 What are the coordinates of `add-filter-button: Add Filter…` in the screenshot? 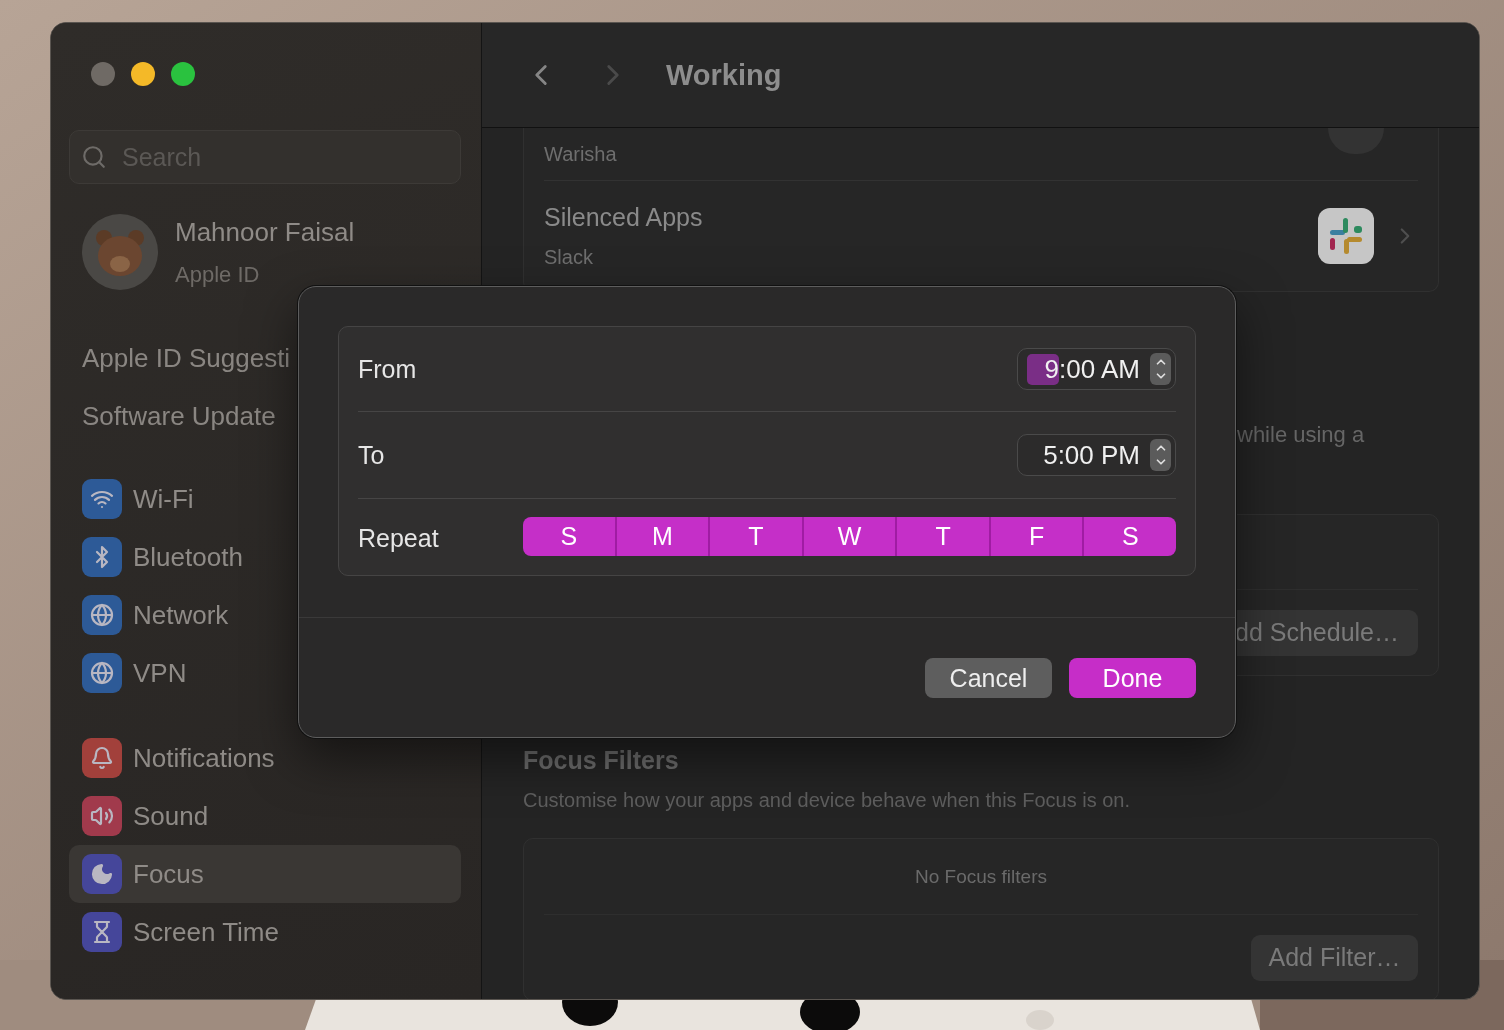 It's located at (1334, 957).